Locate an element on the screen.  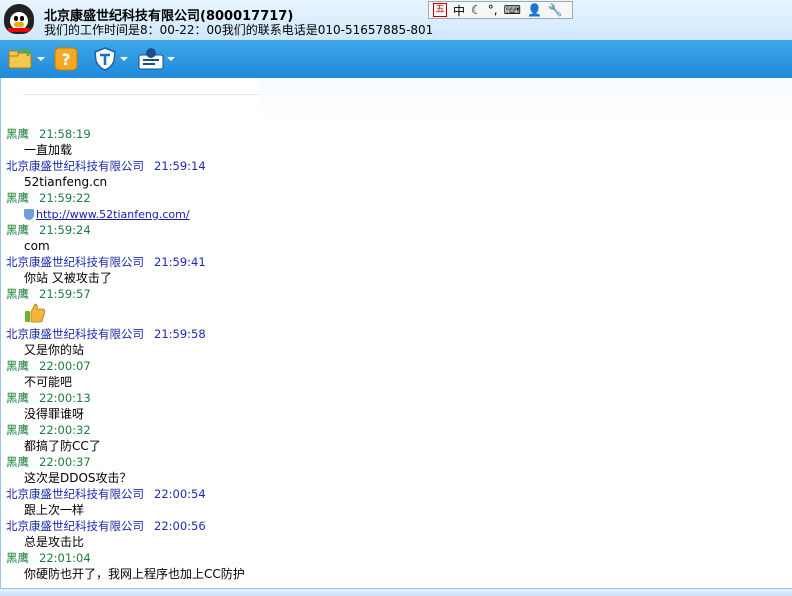
message-item: 黑鹰 21:59:22 http://www.52tianfeng.com/ is located at coordinates (396, 206).